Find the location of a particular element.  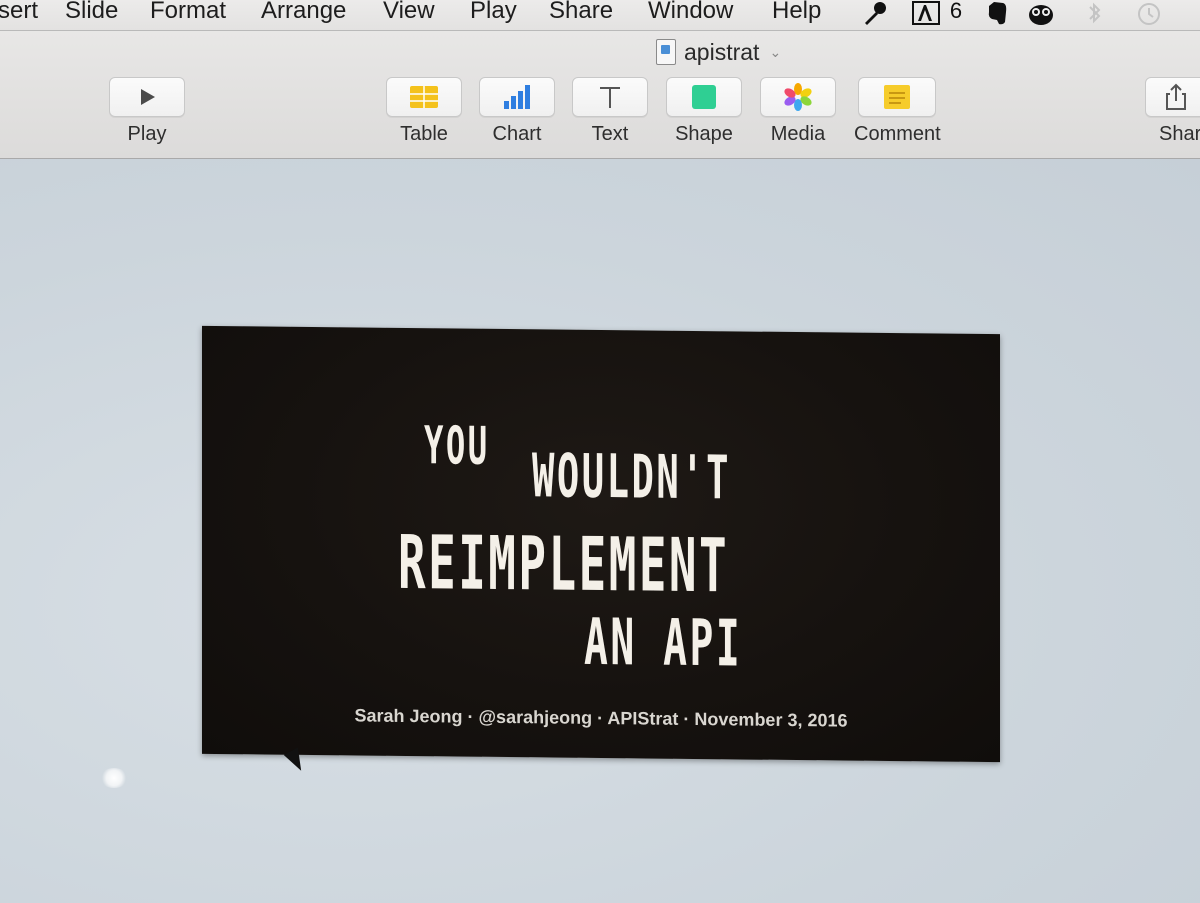

share-icon is located at coordinates (1176, 96).